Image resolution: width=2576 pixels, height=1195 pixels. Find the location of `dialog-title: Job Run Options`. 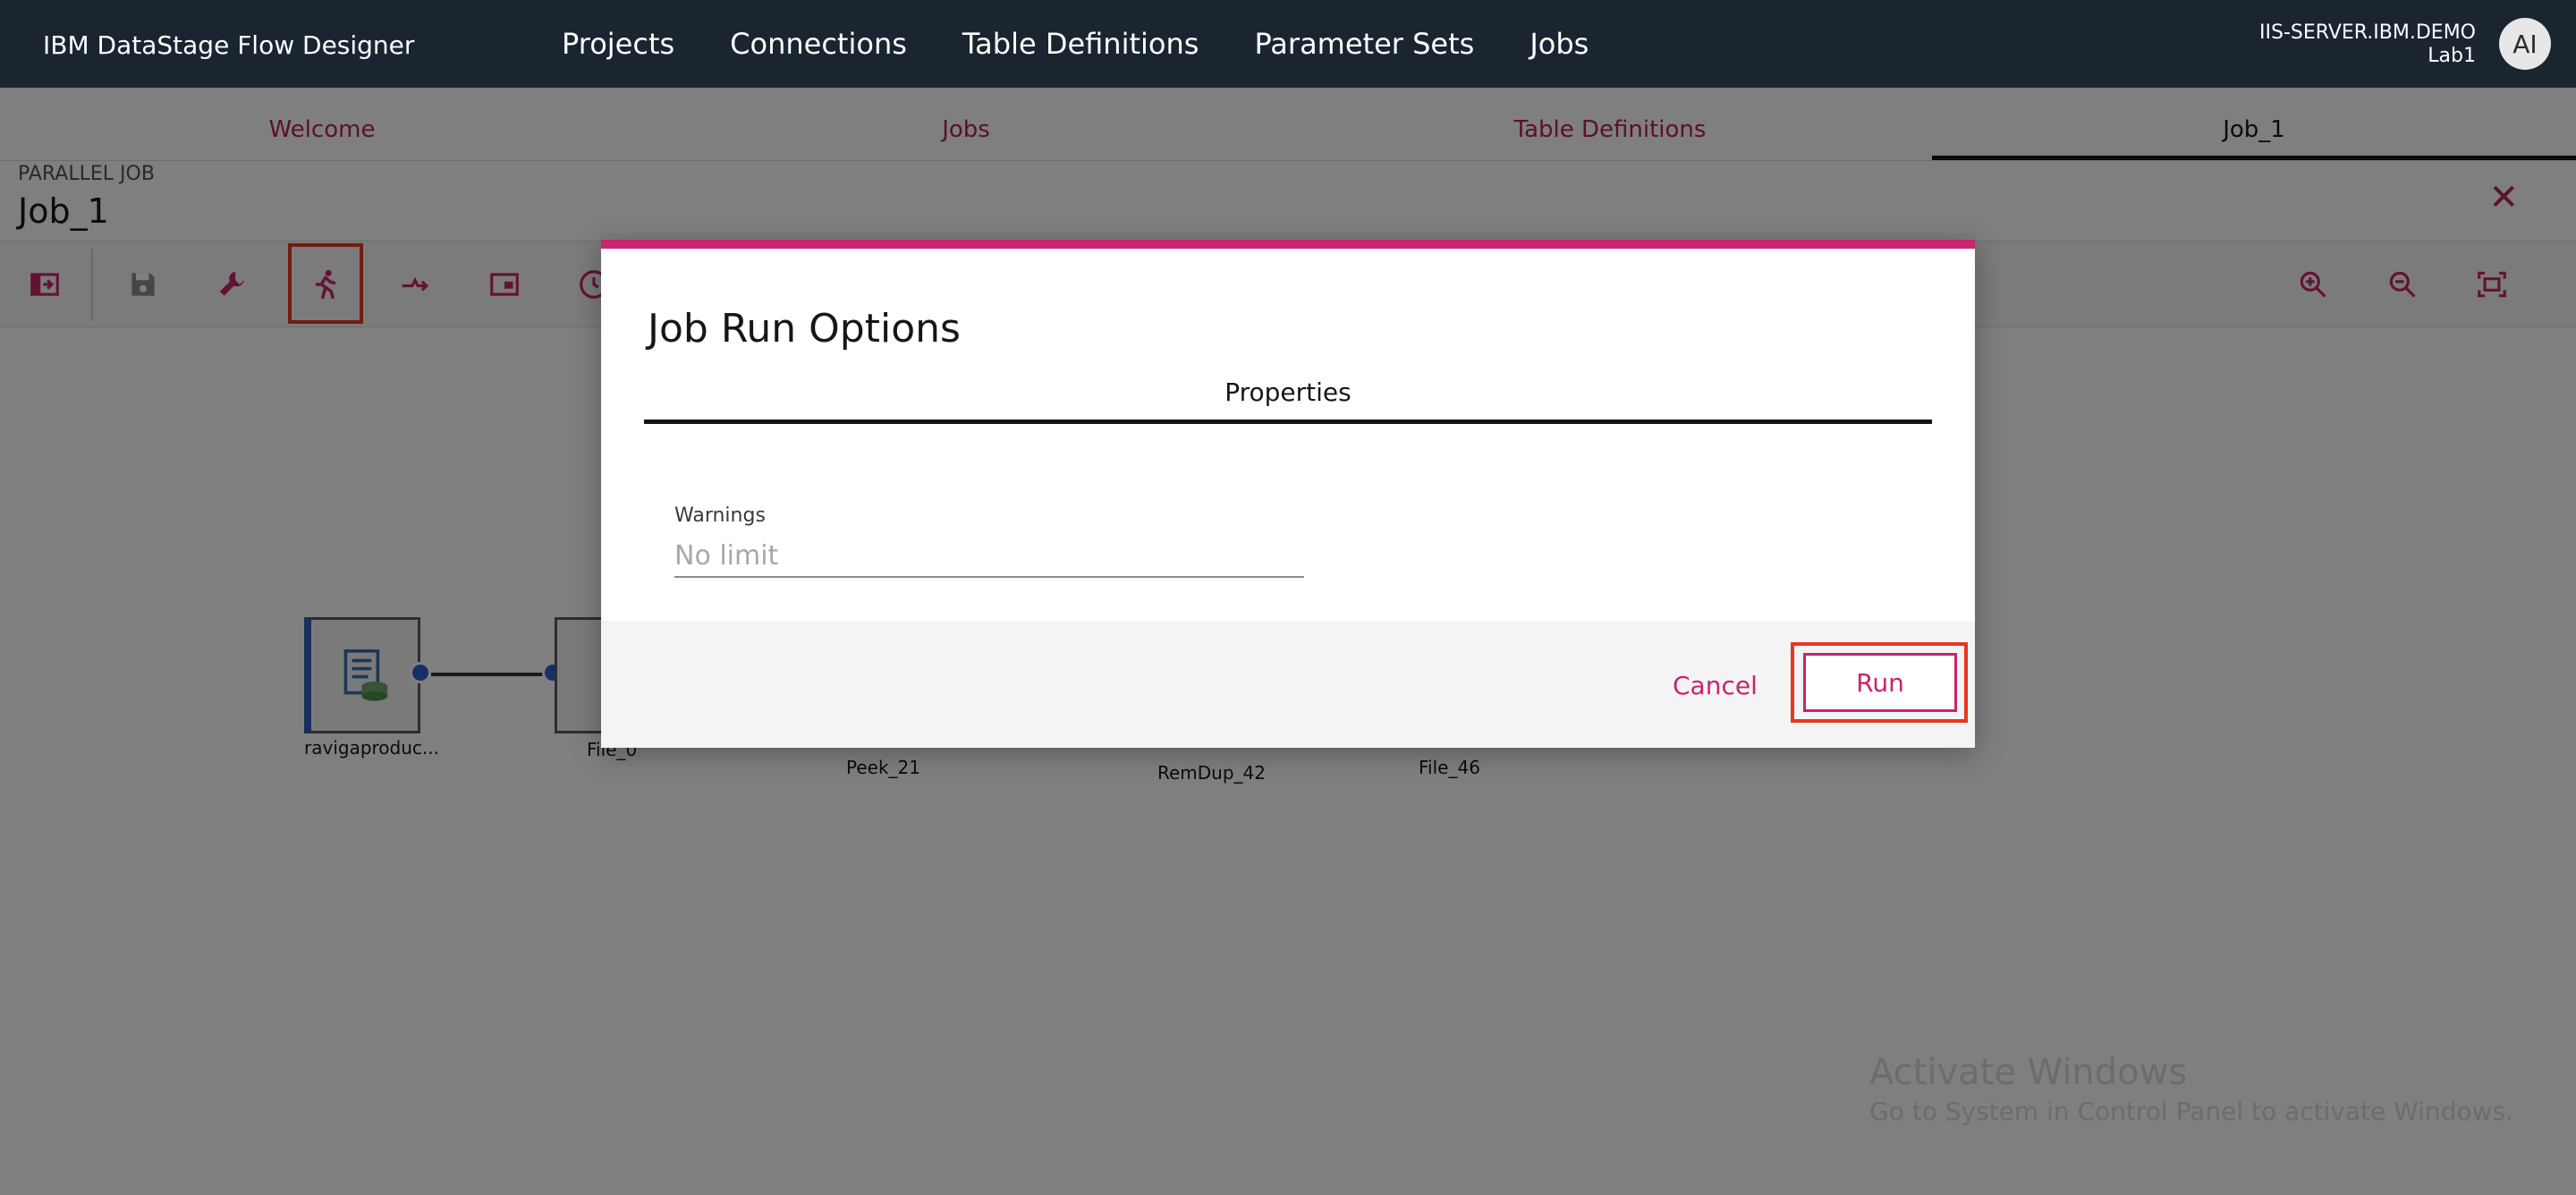

dialog-title: Job Run Options is located at coordinates (804, 329).